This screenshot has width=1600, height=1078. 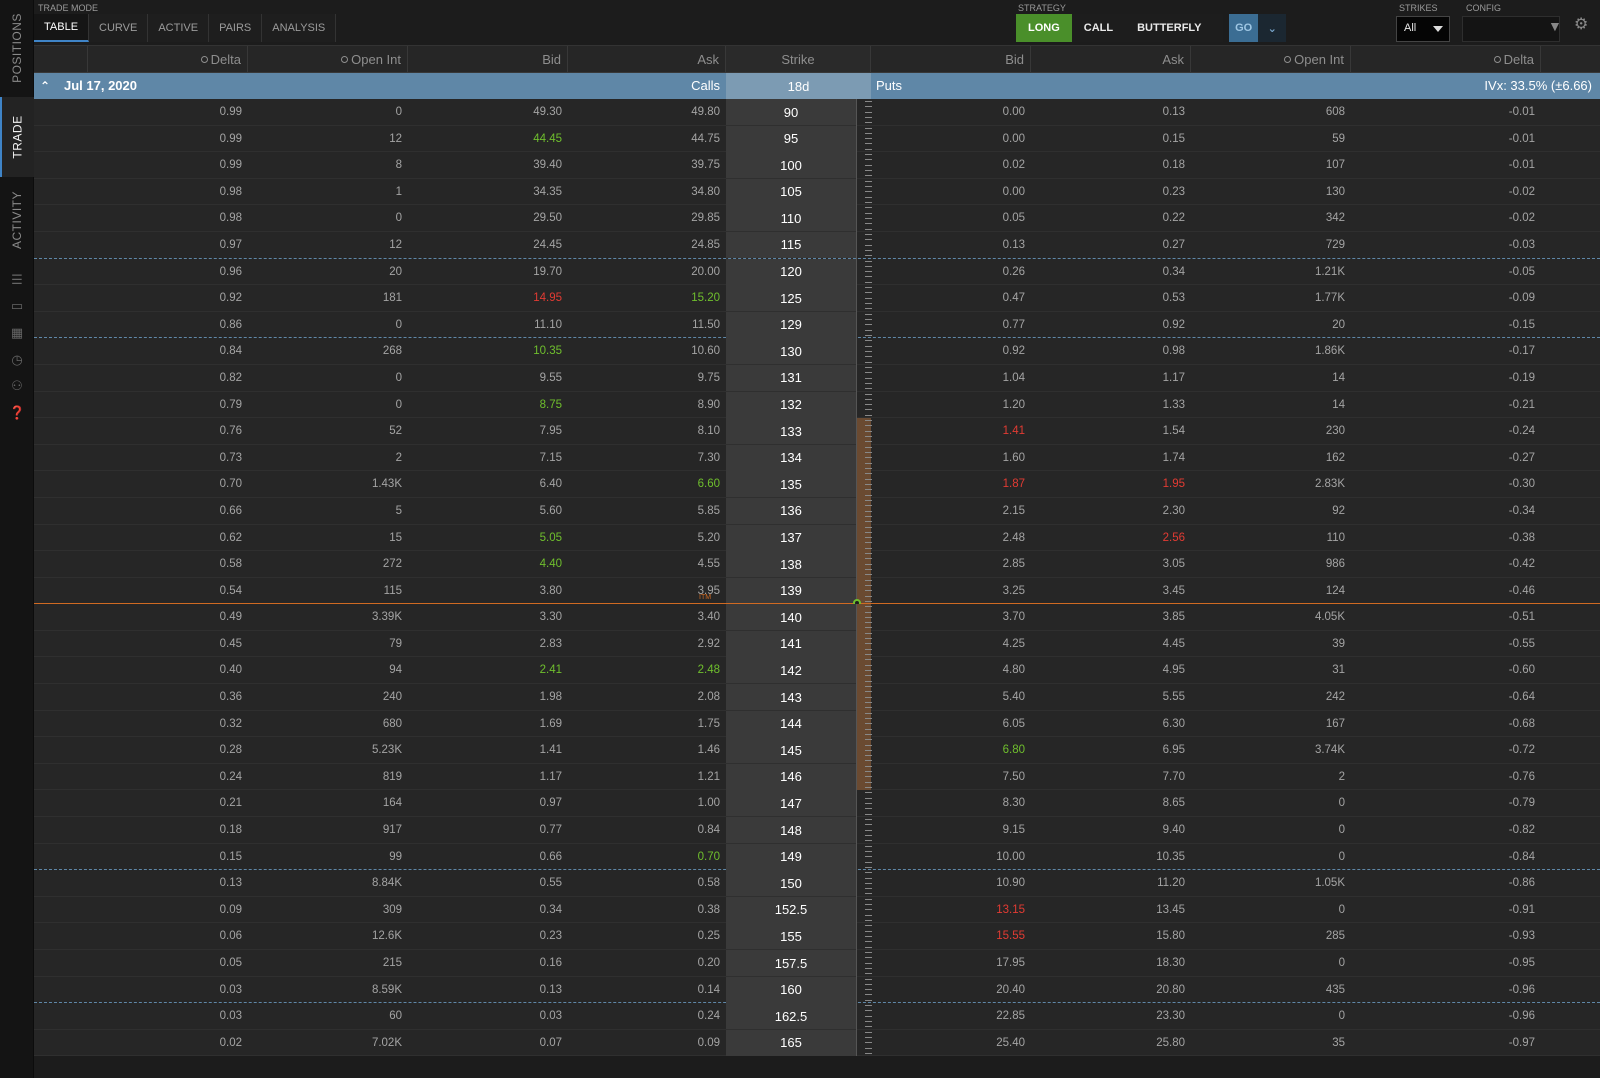 I want to click on put-bid-cell: 10.90, so click(x=951, y=883).